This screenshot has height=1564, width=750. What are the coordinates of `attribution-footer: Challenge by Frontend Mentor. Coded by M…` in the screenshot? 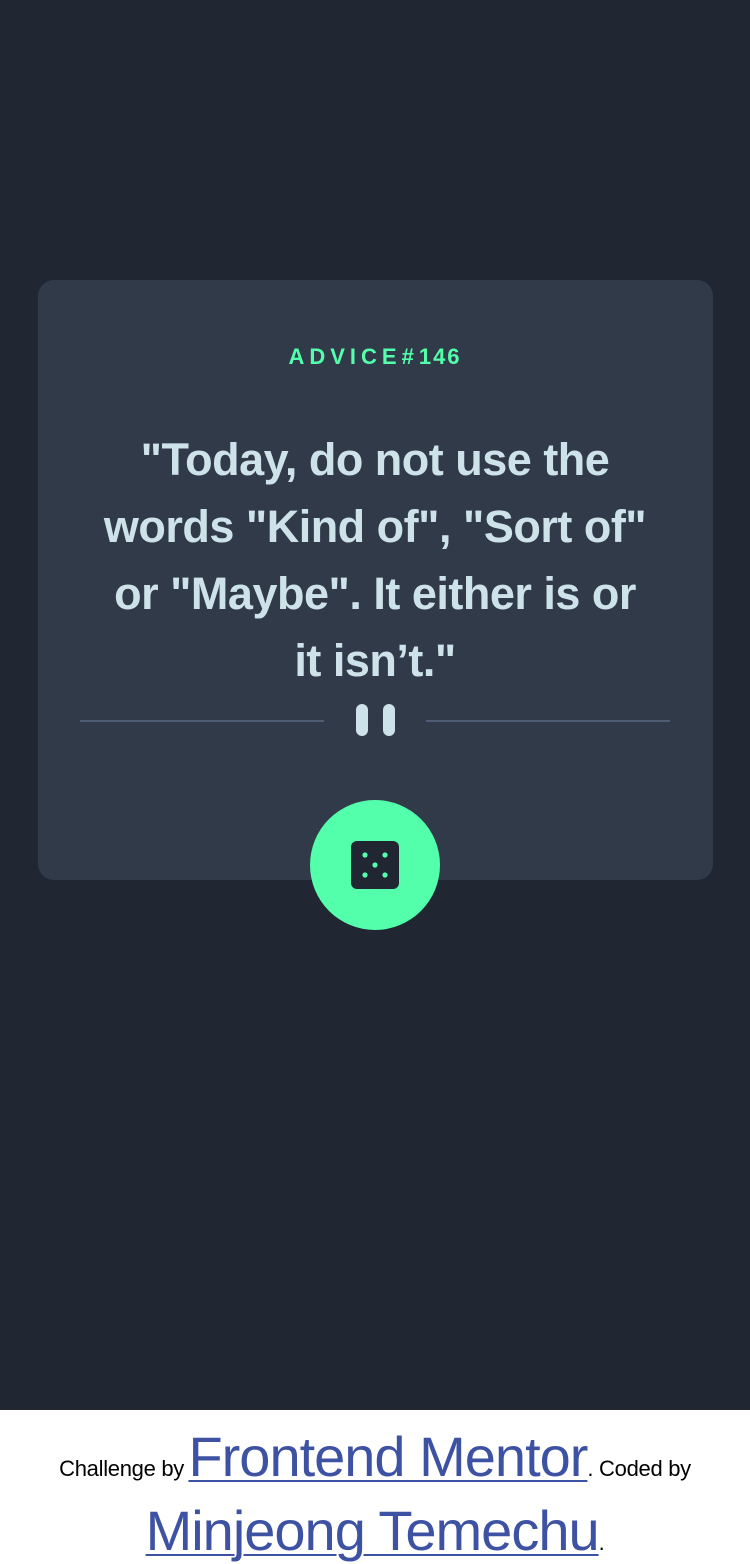 It's located at (375, 1487).